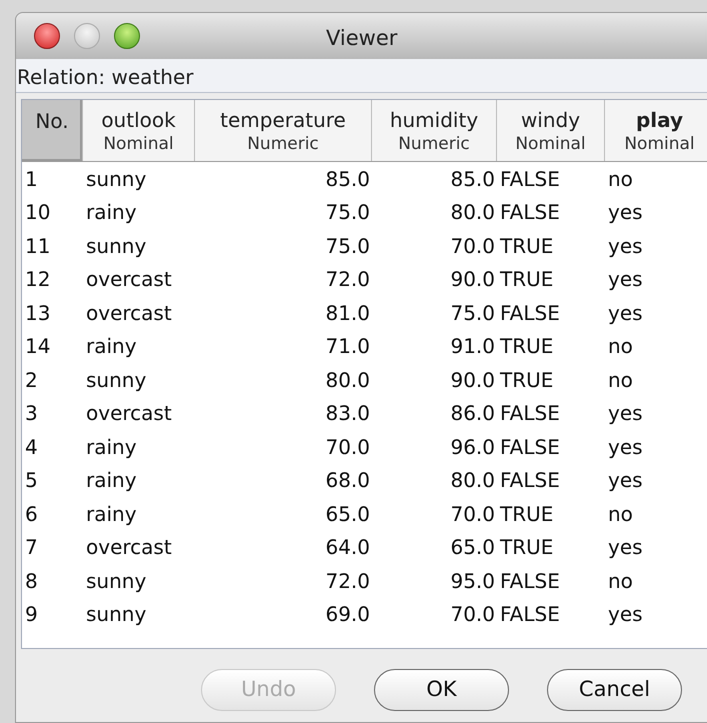  Describe the element at coordinates (347, 346) in the screenshot. I see `table-cell-text: 71.0` at that location.